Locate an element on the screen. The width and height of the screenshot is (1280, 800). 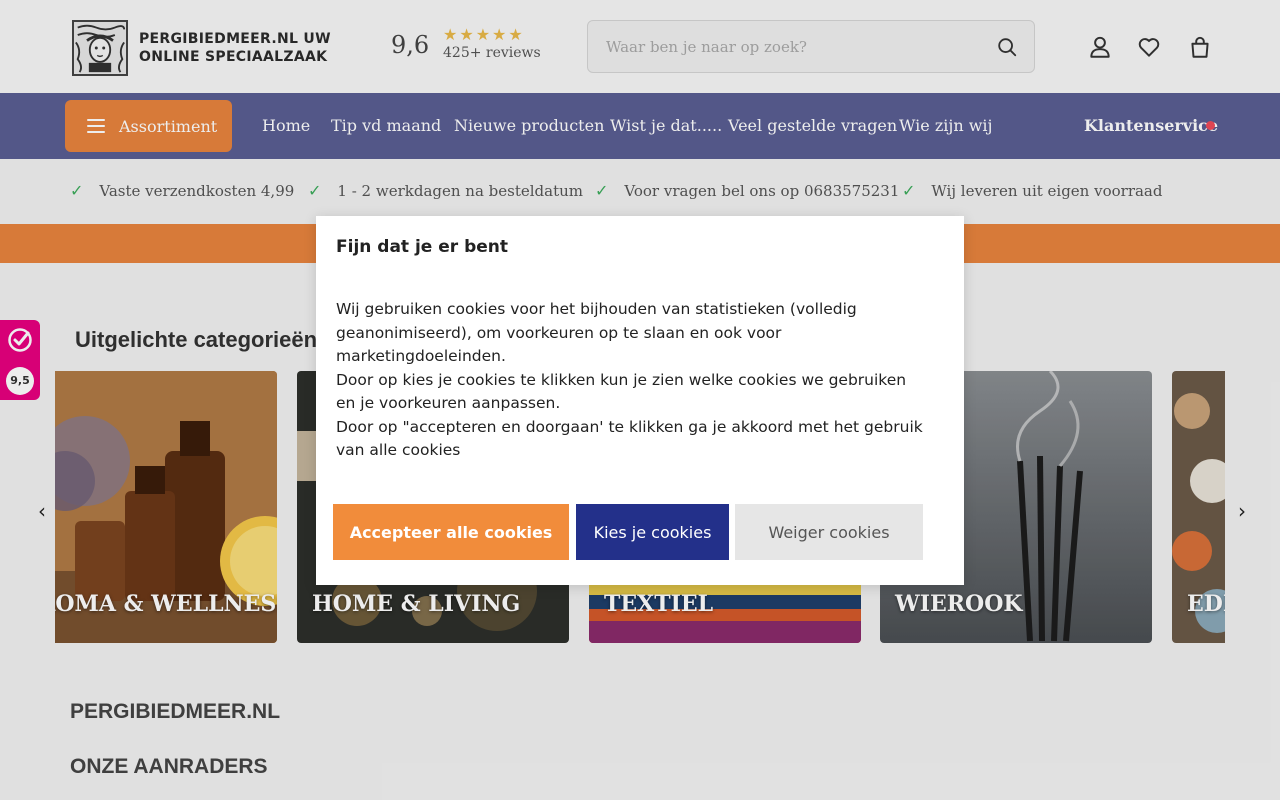
accept-all-cookies-button: Accepteer alle cookies is located at coordinates (451, 532).